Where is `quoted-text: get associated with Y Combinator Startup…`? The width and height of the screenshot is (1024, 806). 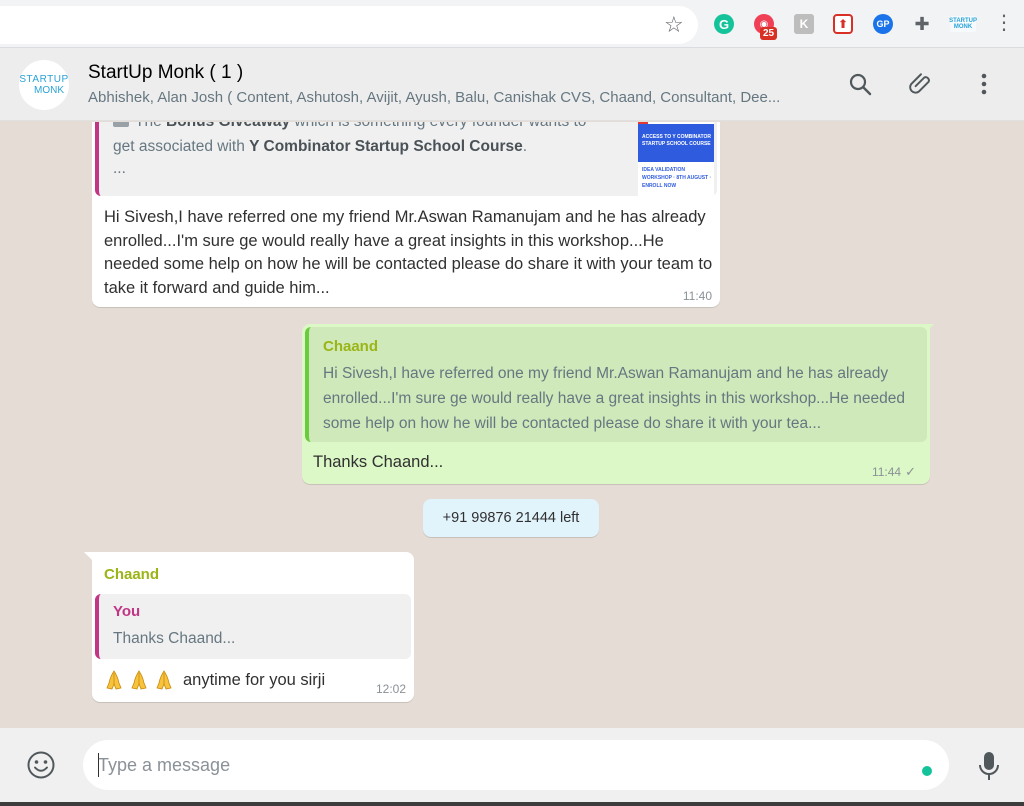
quoted-text: get associated with Y Combinator Startup… is located at coordinates (320, 146).